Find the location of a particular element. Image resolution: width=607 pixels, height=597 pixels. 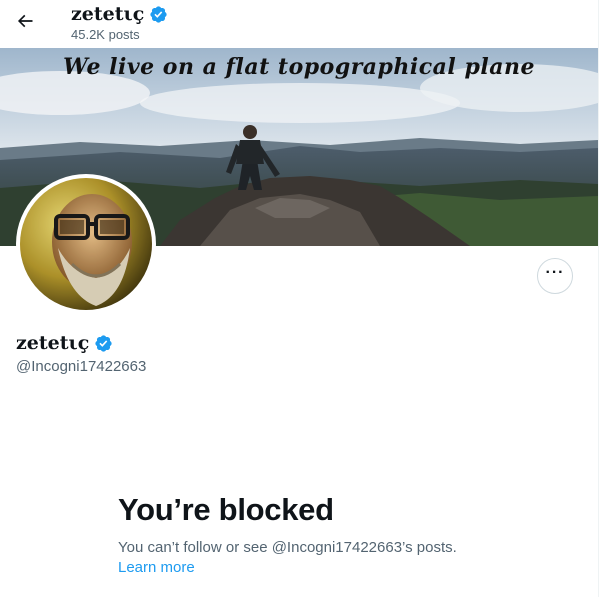

more-options-button: ··· is located at coordinates (555, 276).